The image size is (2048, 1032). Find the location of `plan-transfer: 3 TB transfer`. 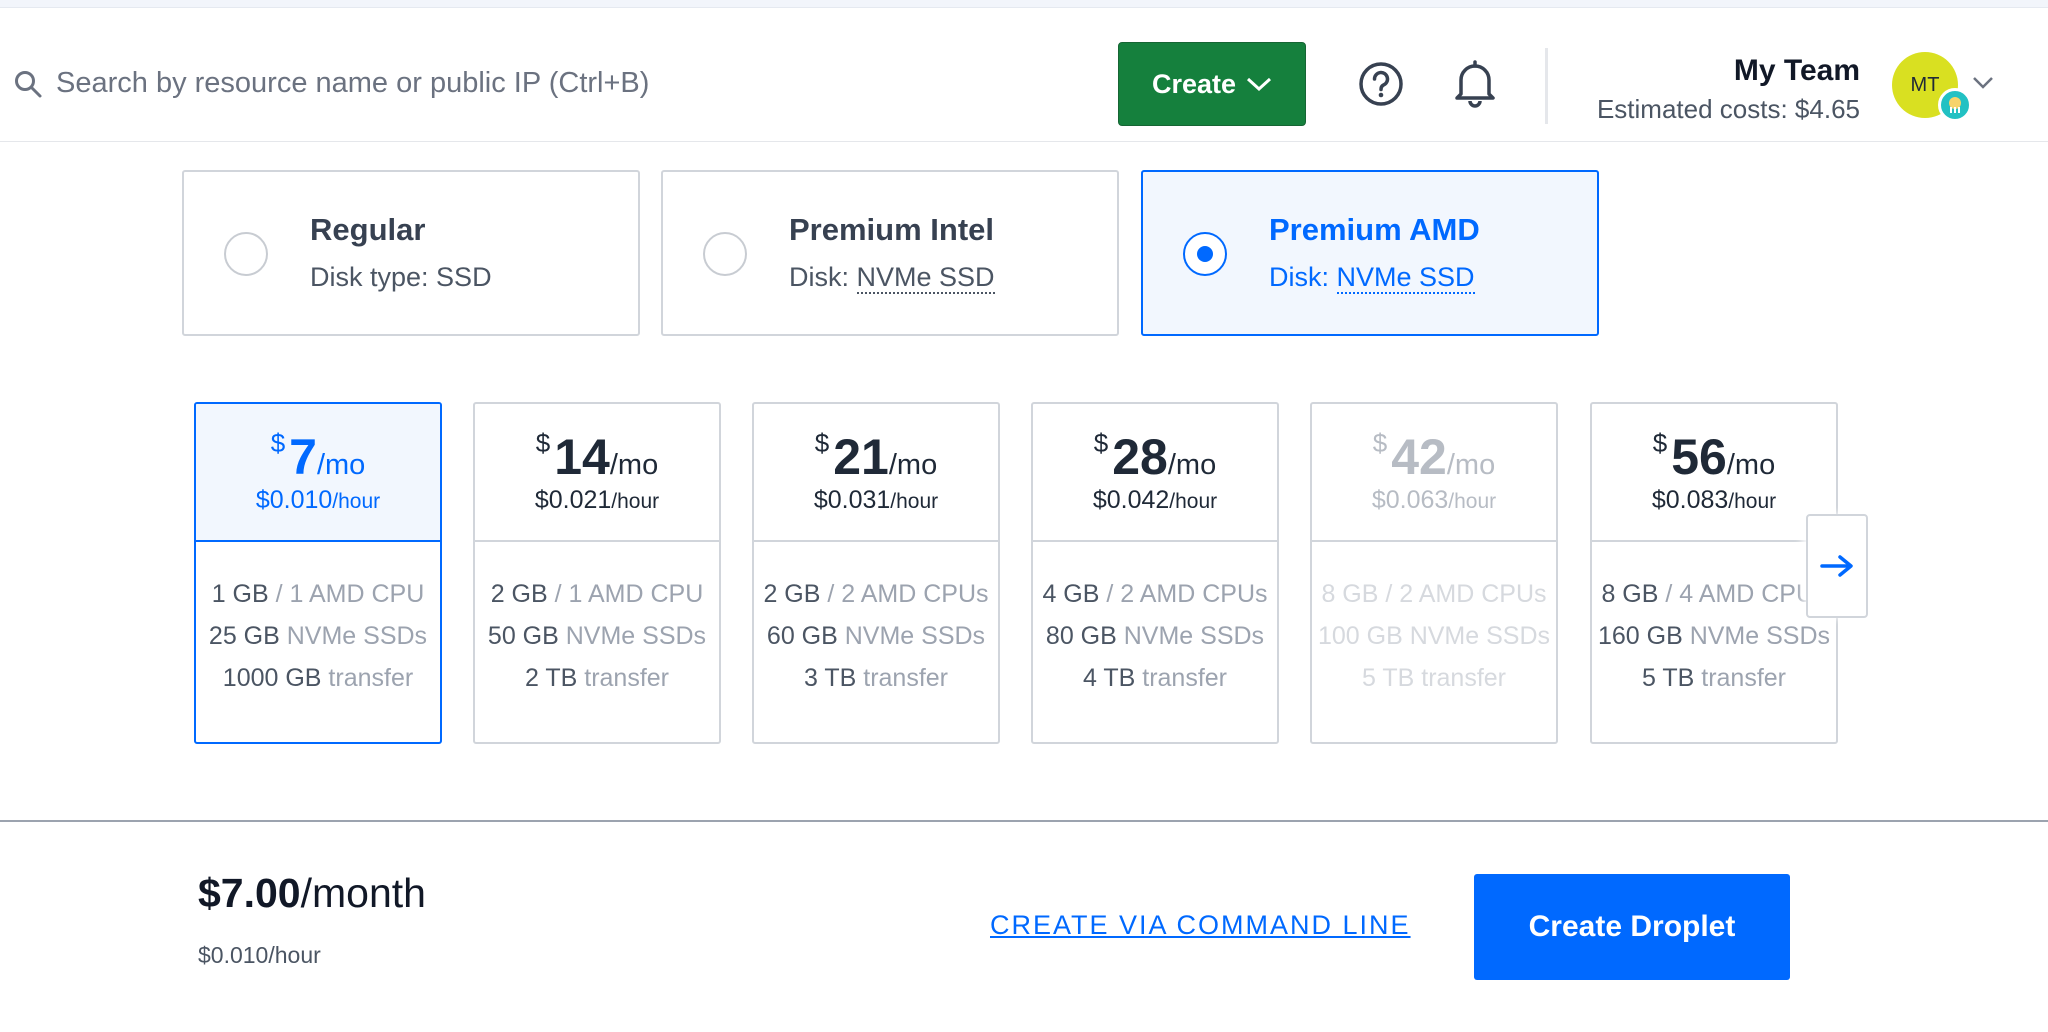

plan-transfer: 3 TB transfer is located at coordinates (876, 678).